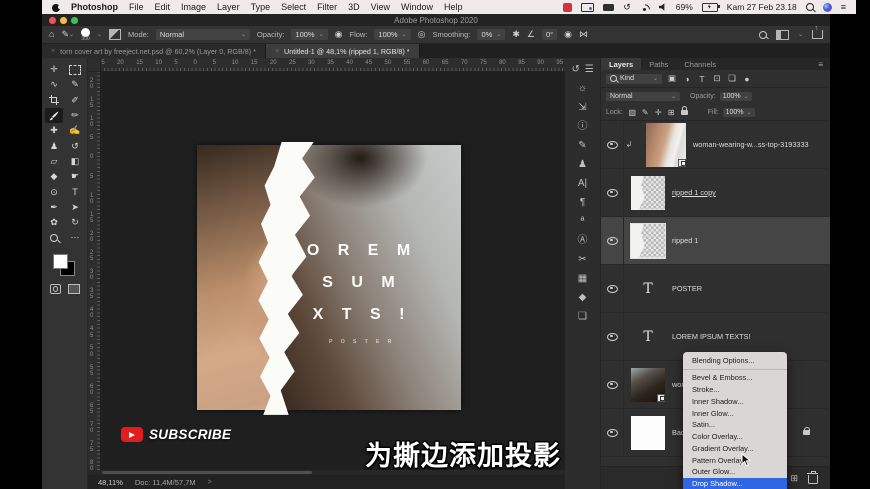 The height and width of the screenshot is (489, 870). Describe the element at coordinates (582, 145) in the screenshot. I see `brush-settings-icon: ✎` at that location.